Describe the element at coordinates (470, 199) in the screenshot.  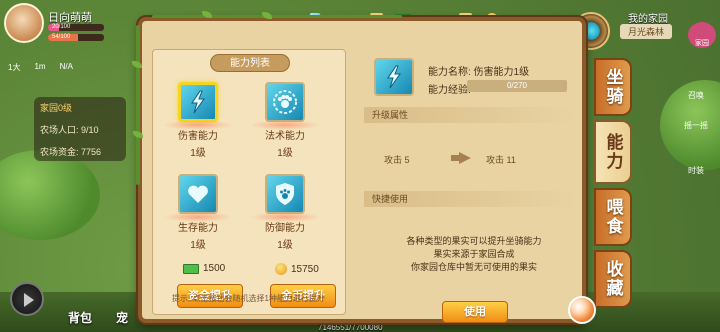
I see `quick-use-header: 快捷使用` at that location.